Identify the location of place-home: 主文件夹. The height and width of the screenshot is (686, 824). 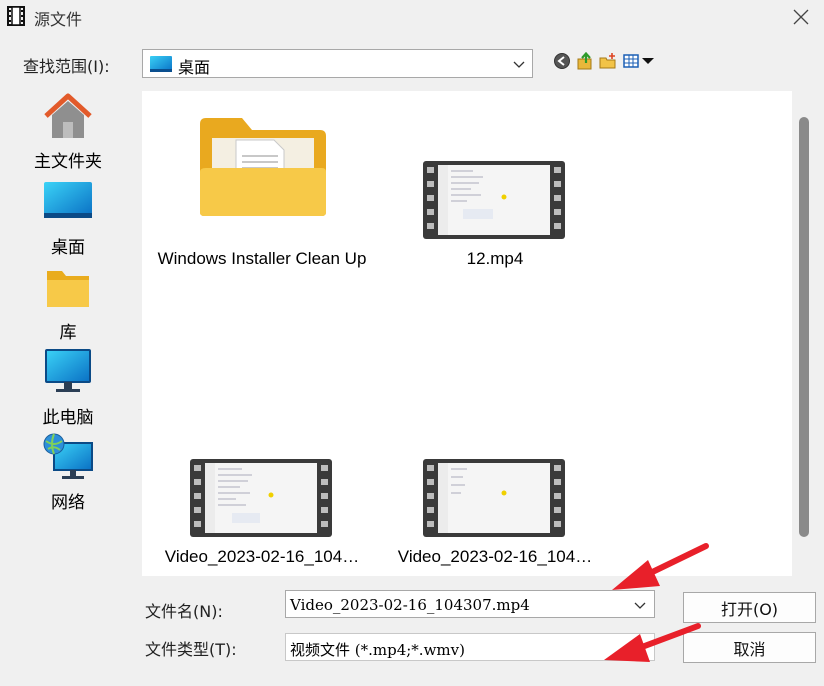
(68, 132).